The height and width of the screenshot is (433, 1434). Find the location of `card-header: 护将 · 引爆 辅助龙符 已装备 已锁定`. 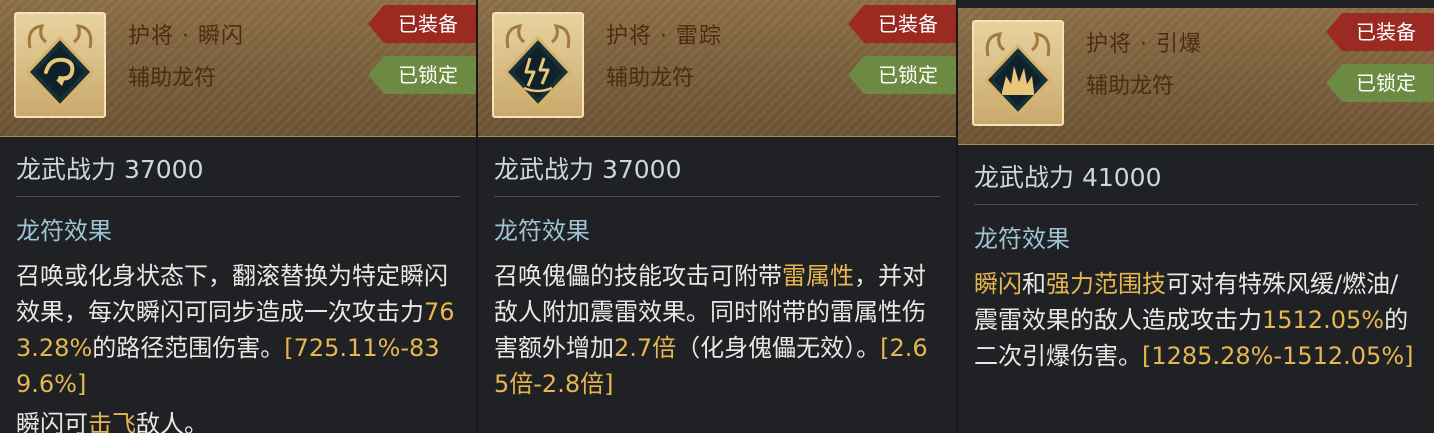

card-header: 护将 · 引爆 辅助龙符 已装备 已锁定 is located at coordinates (1196, 76).